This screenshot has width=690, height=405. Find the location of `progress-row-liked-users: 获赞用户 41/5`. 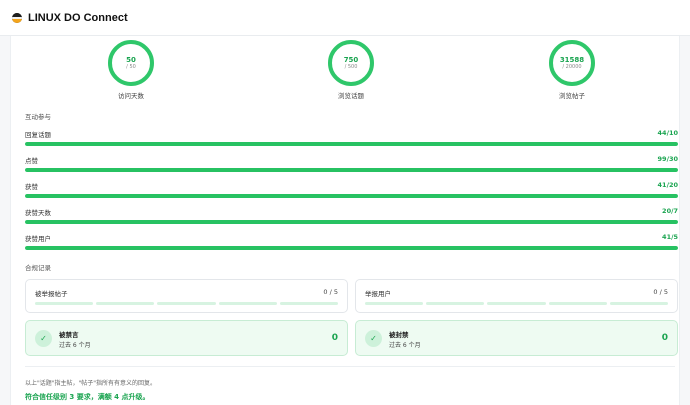

progress-row-liked-users: 获赞用户 41/5 is located at coordinates (351, 243).